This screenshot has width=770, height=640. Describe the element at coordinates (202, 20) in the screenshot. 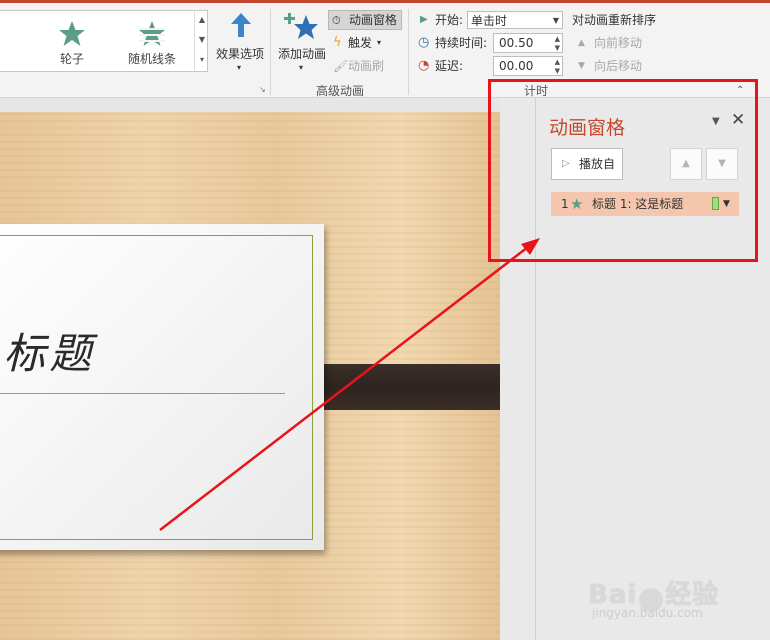

I see `gallery-scroll-up-icon: ▲` at that location.